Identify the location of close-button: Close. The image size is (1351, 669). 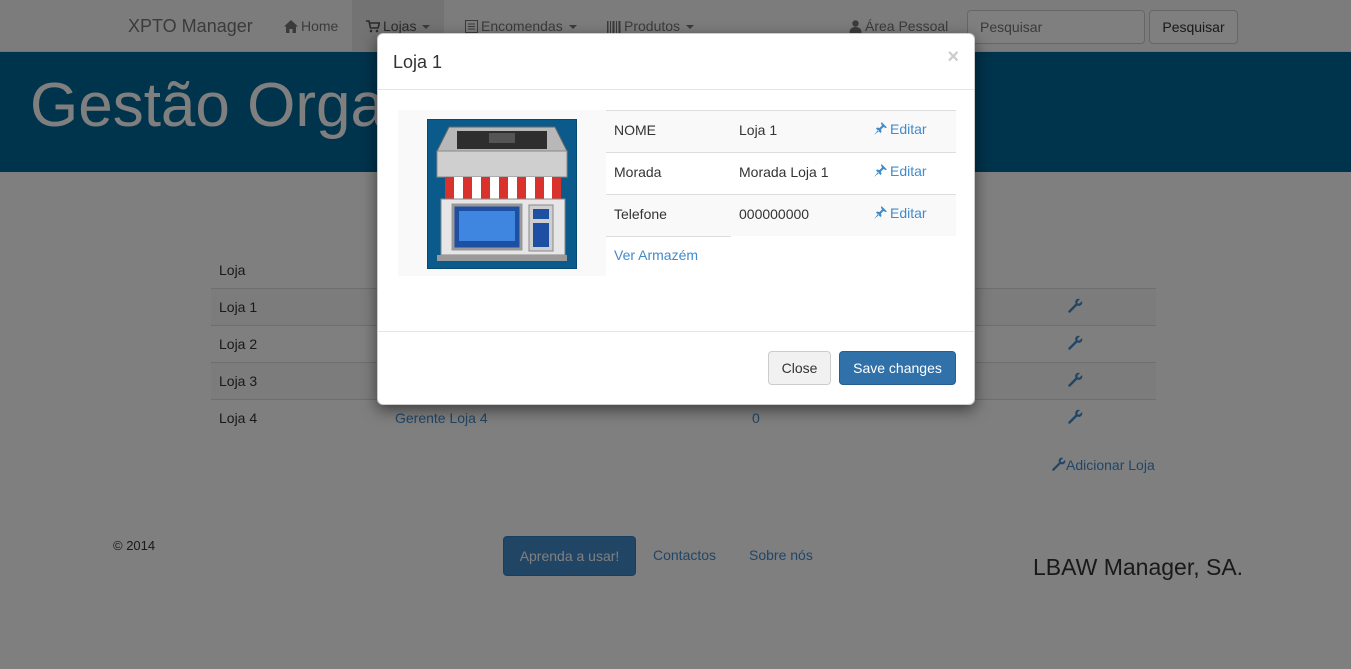
(799, 368).